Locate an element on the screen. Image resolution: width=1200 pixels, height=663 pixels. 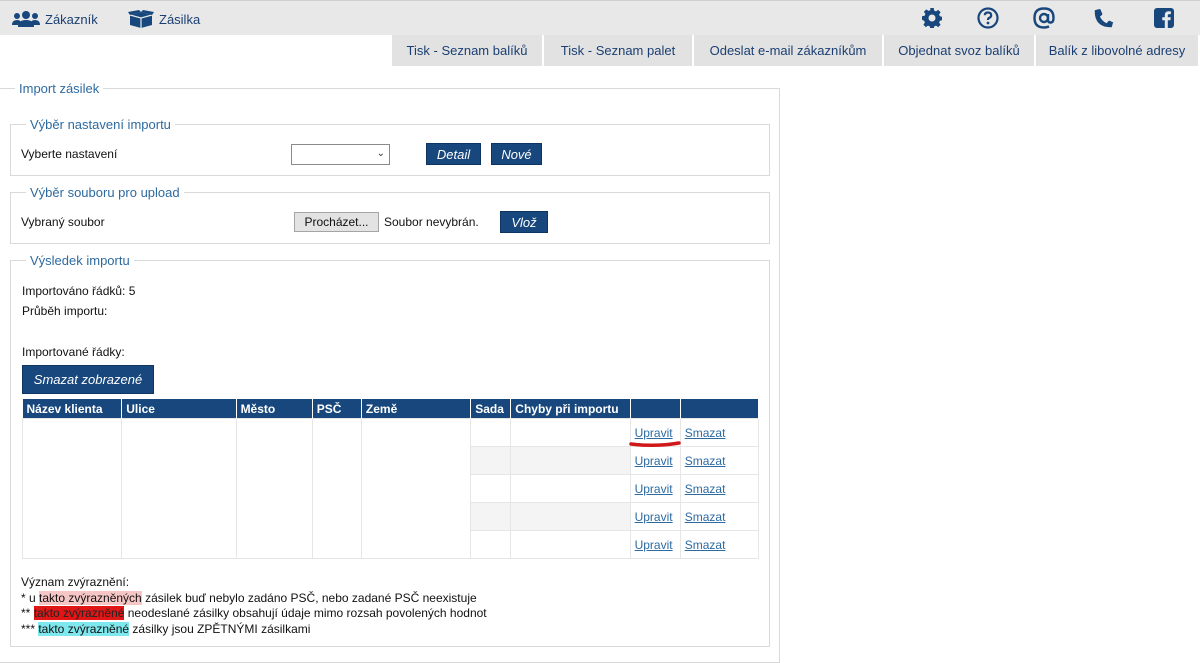
imported-rows-label: Importované řádky: is located at coordinates (73, 352).